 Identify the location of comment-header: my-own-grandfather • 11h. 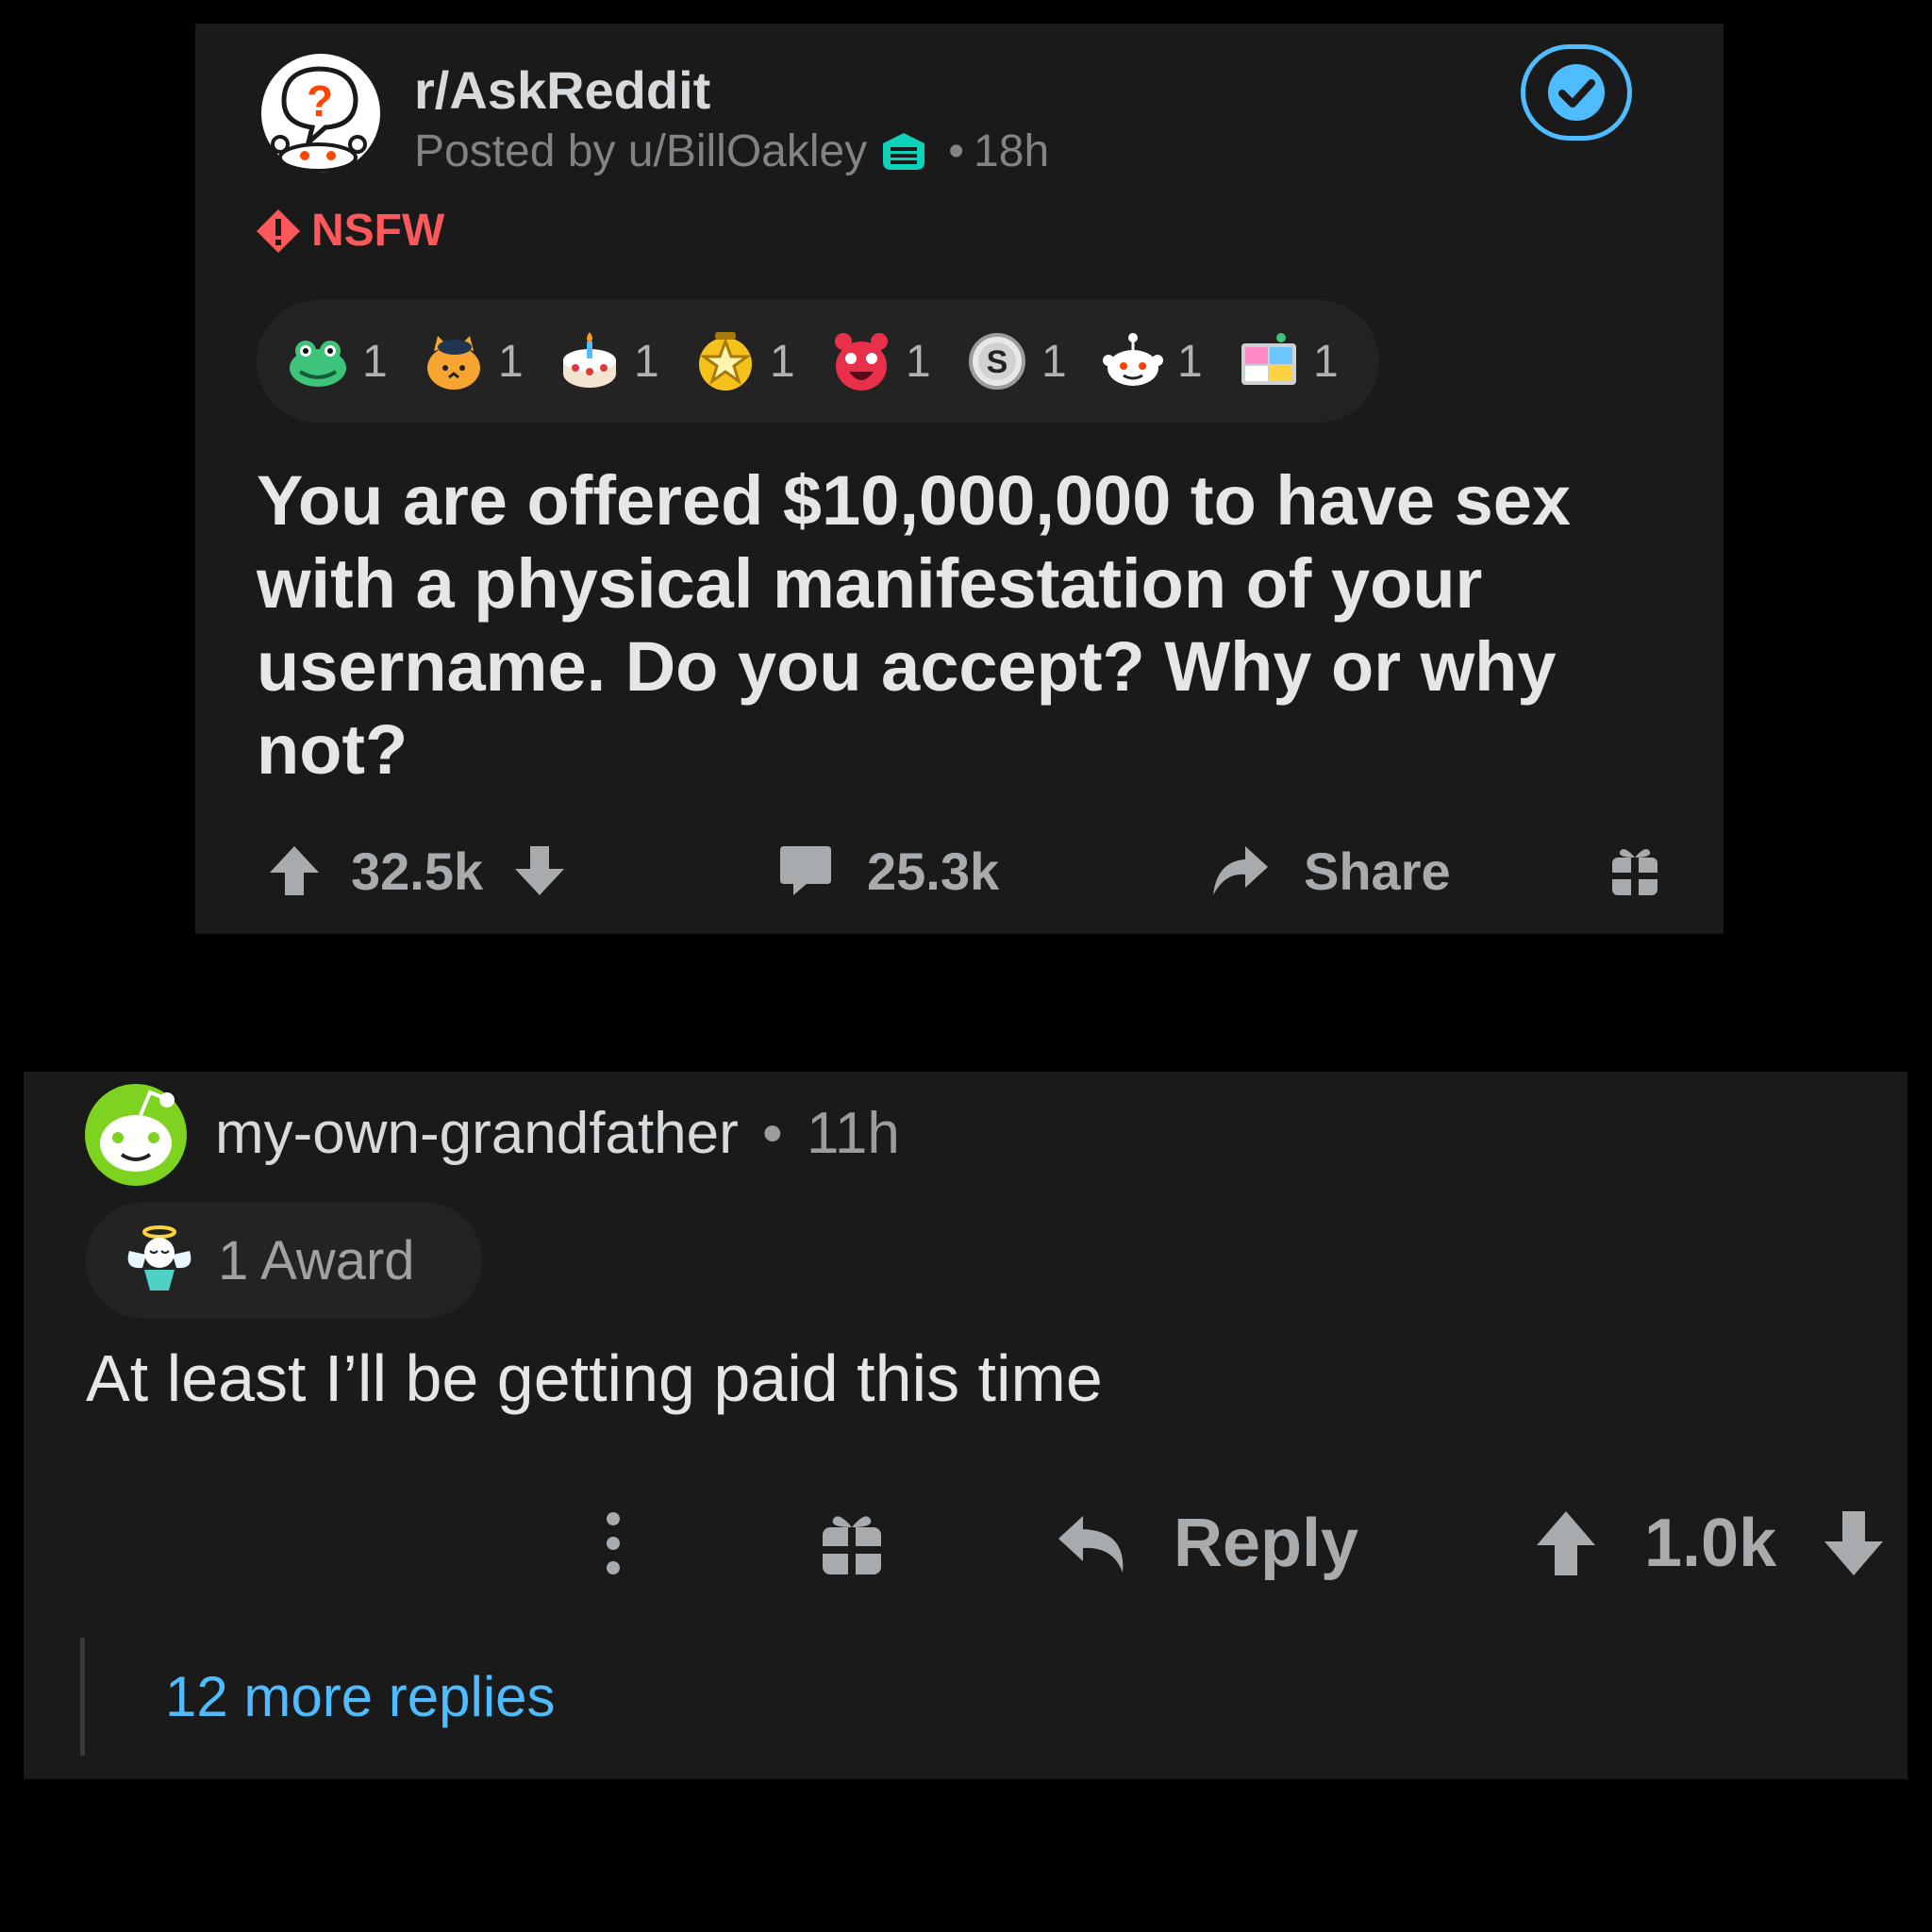
(557, 1133).